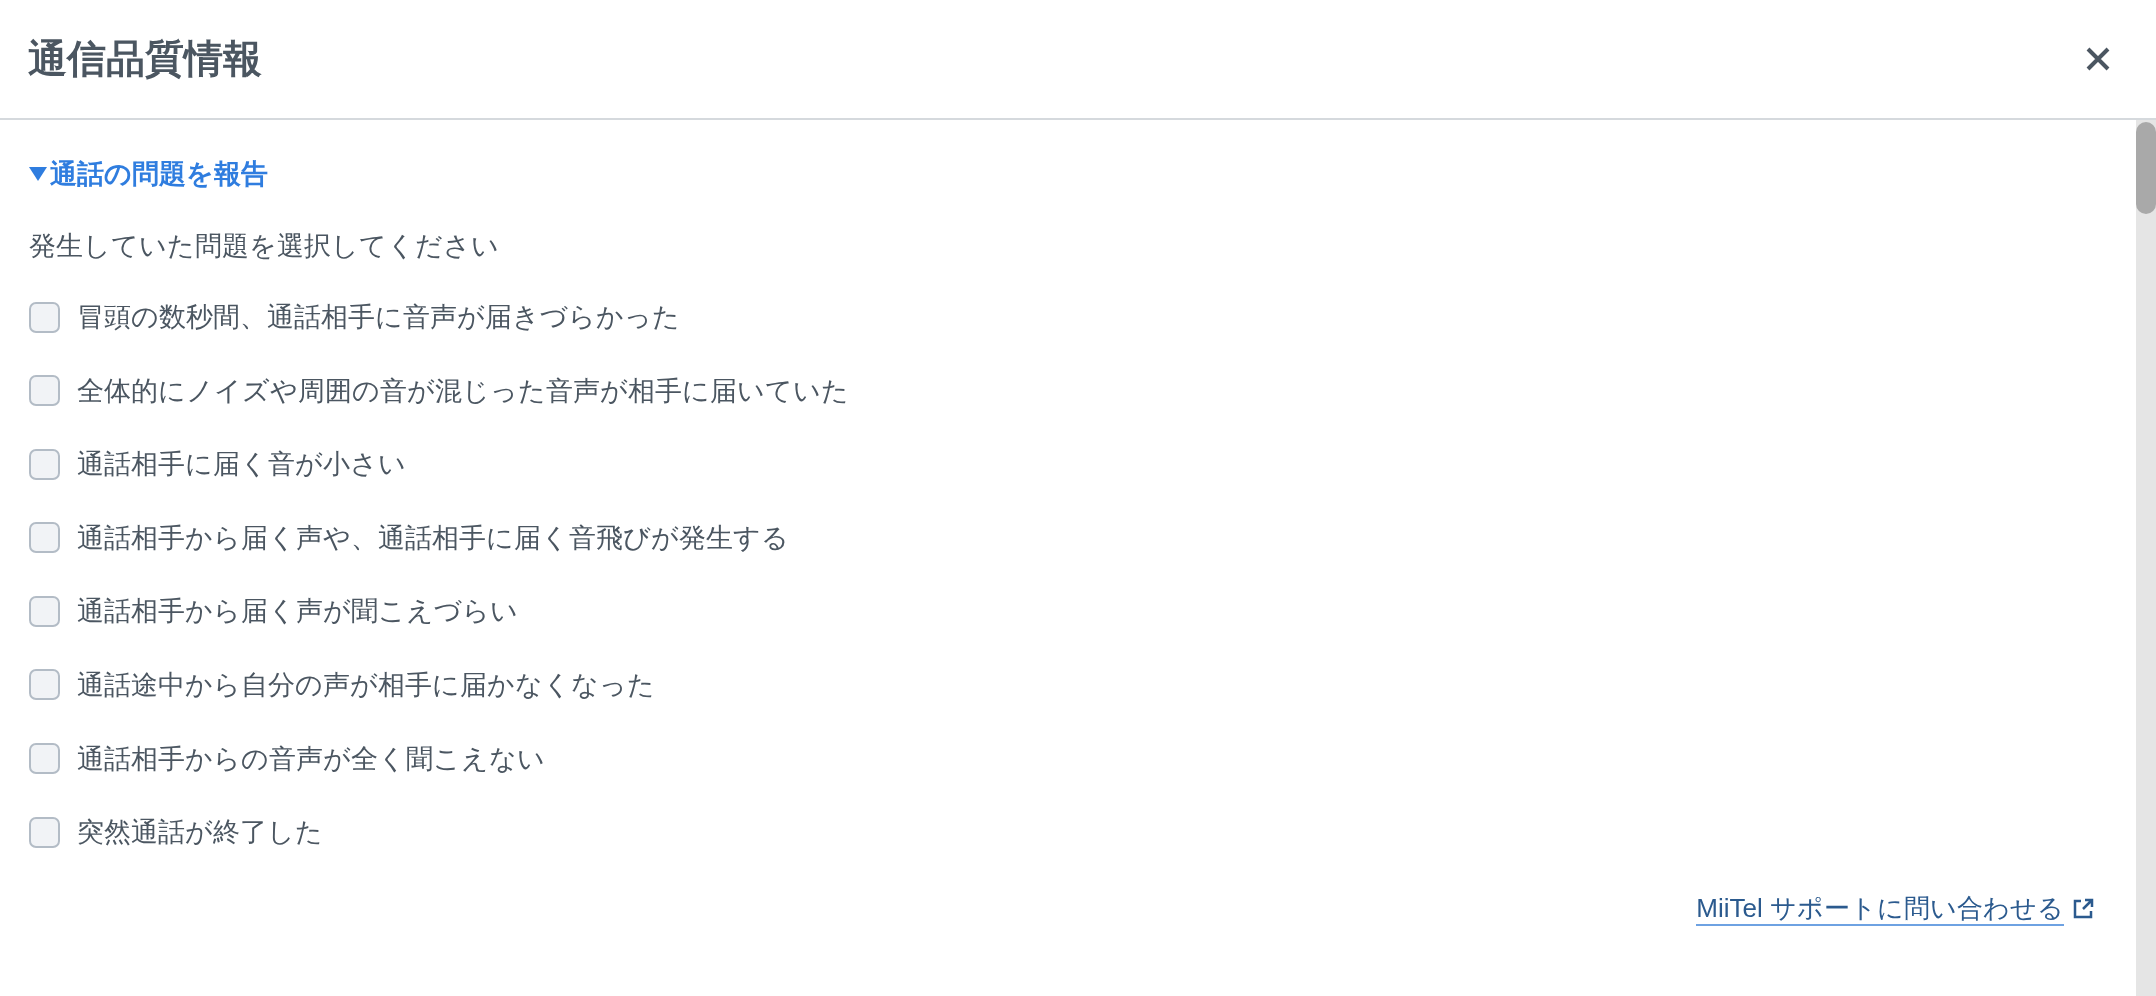  Describe the element at coordinates (366, 684) in the screenshot. I see `option-label: 通話途中から自分の声が相手に届かなくなった` at that location.